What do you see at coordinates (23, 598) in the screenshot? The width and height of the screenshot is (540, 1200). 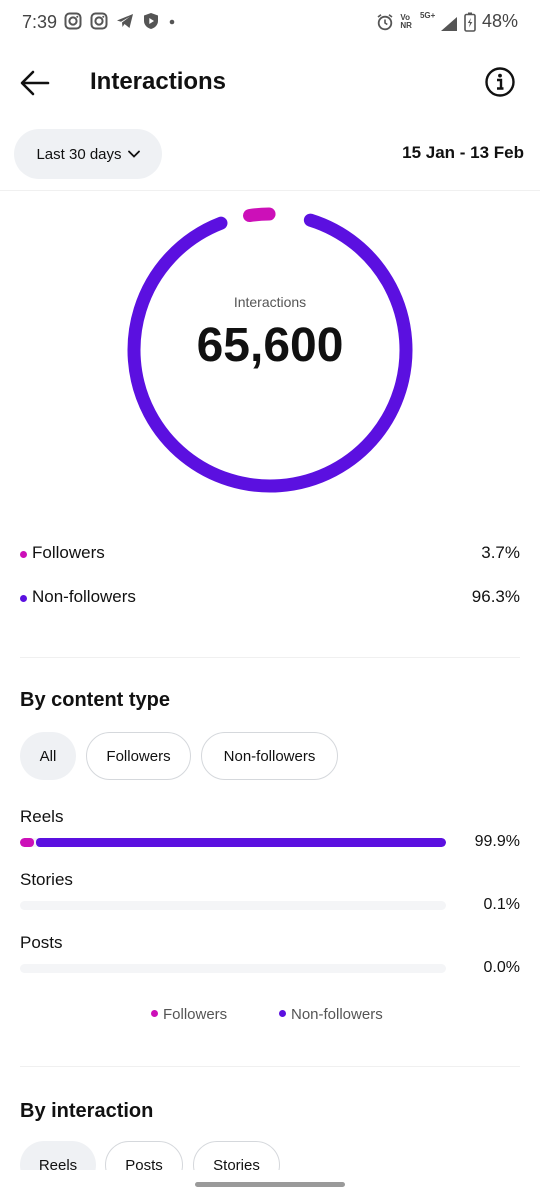 I see `non-followers-dot` at bounding box center [23, 598].